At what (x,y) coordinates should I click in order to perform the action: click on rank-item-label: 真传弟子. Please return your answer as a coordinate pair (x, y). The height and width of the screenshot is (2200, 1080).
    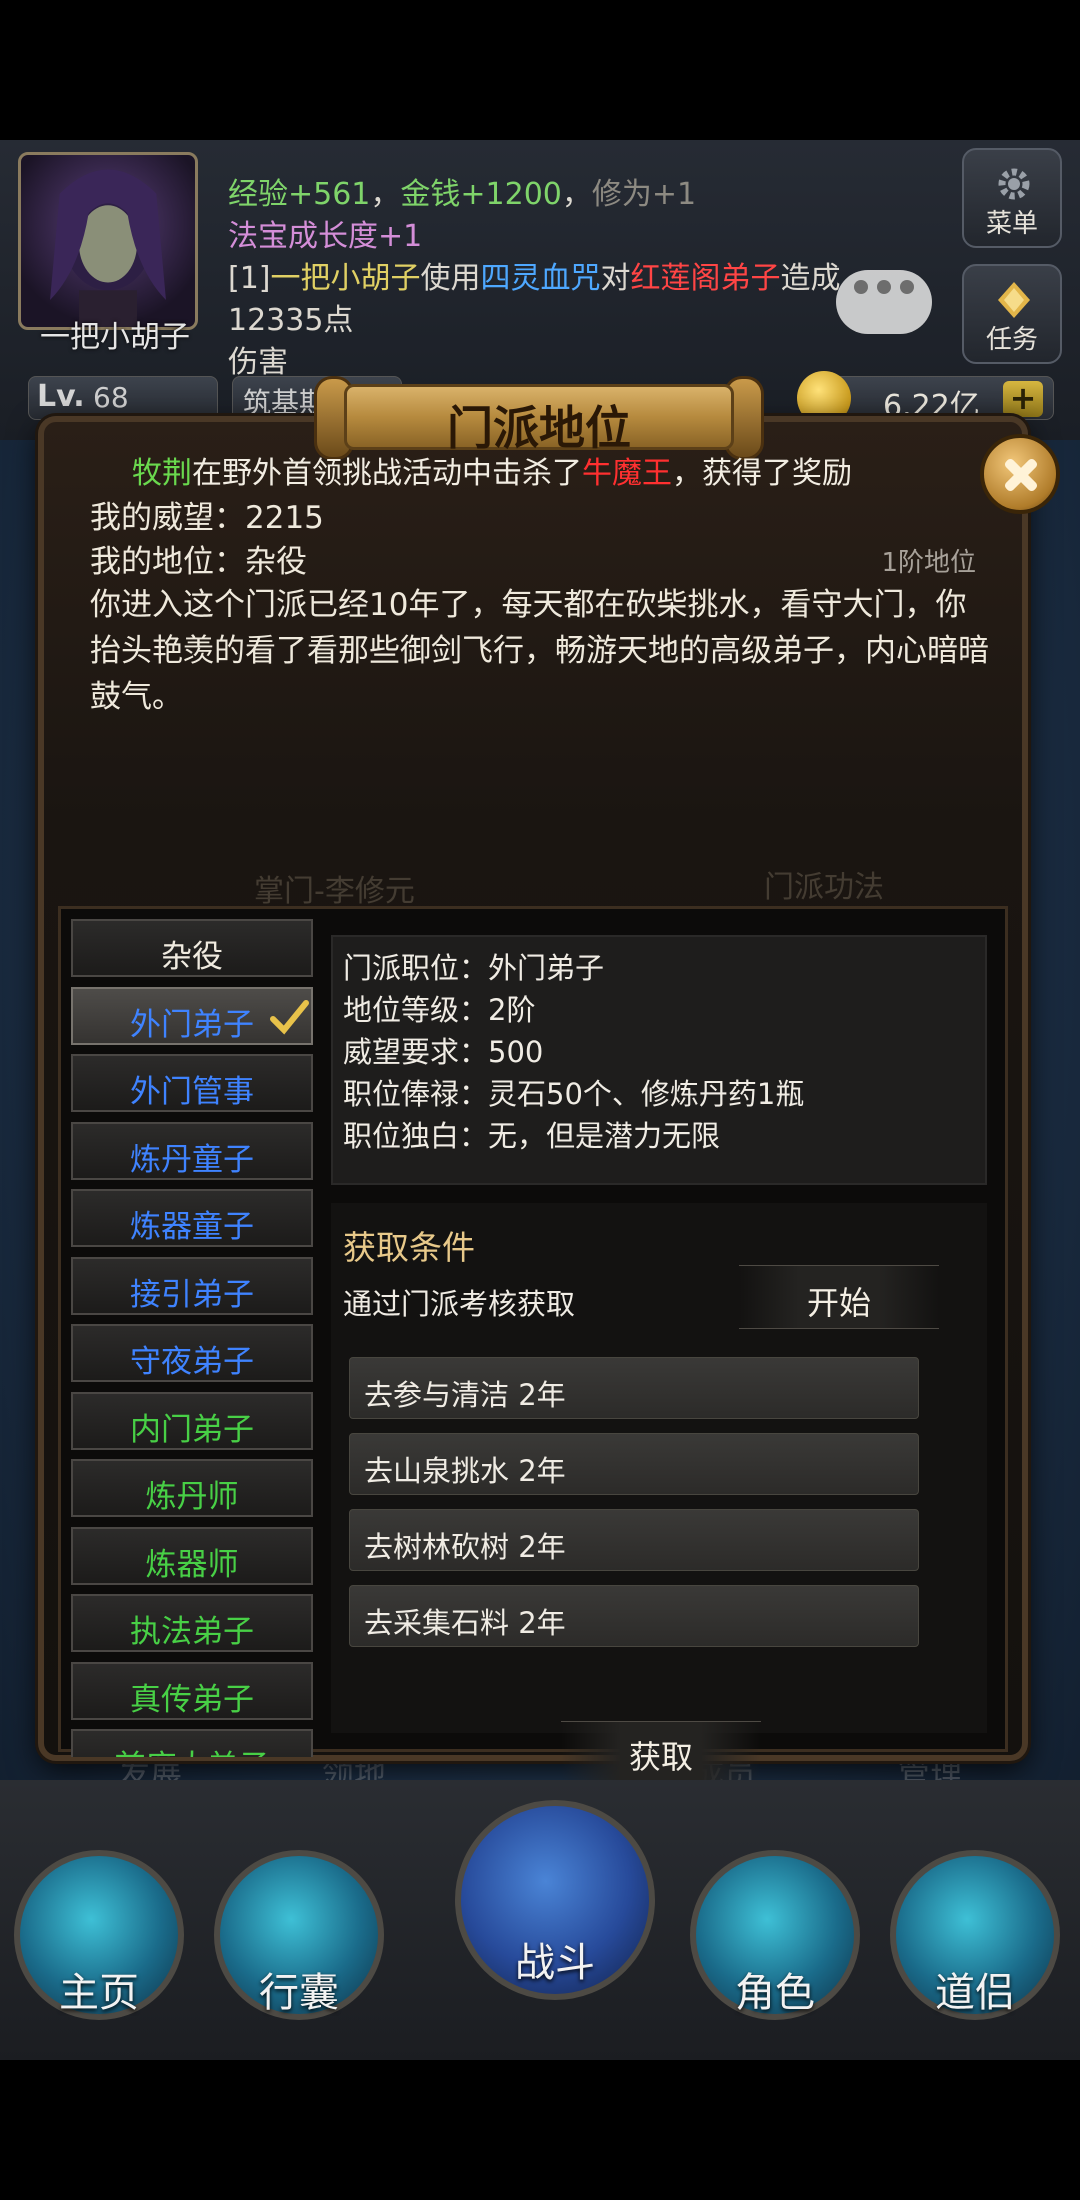
    Looking at the image, I should click on (192, 1699).